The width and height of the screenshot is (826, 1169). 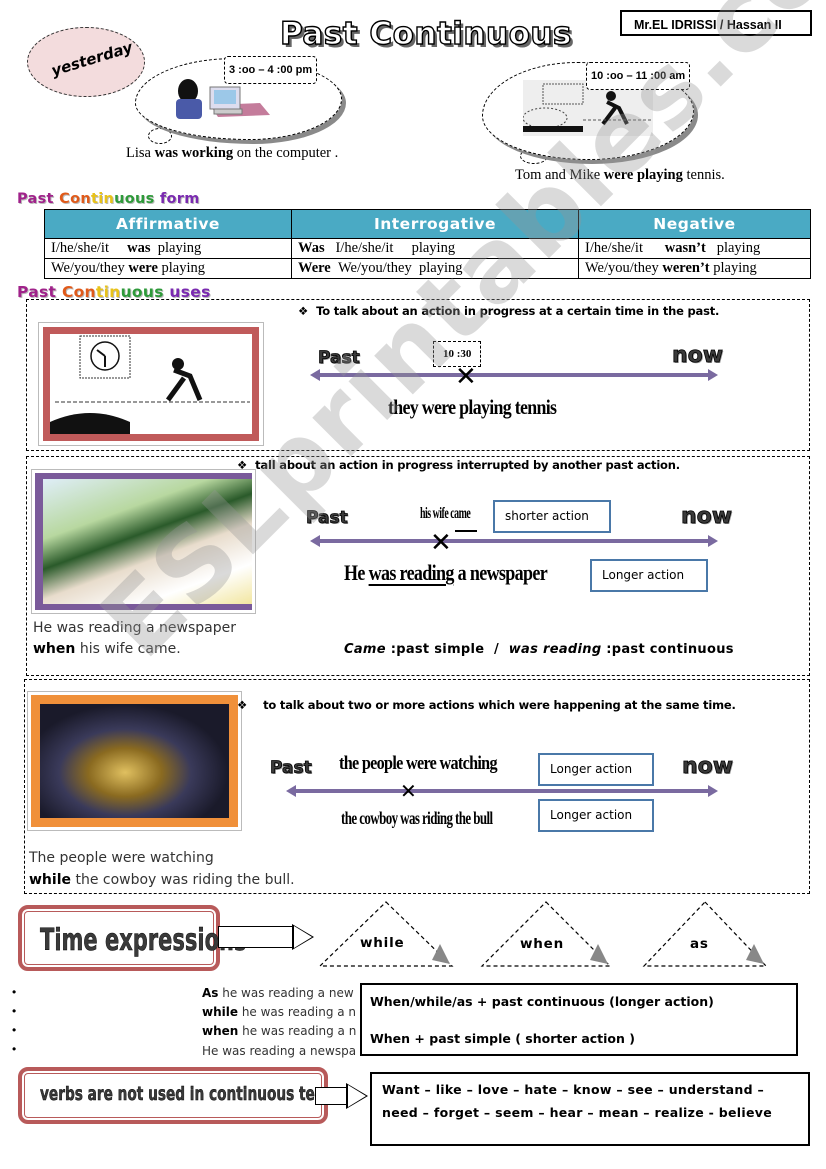 What do you see at coordinates (472, 407) in the screenshot?
I see `use1-sentence: they were playing tennis` at bounding box center [472, 407].